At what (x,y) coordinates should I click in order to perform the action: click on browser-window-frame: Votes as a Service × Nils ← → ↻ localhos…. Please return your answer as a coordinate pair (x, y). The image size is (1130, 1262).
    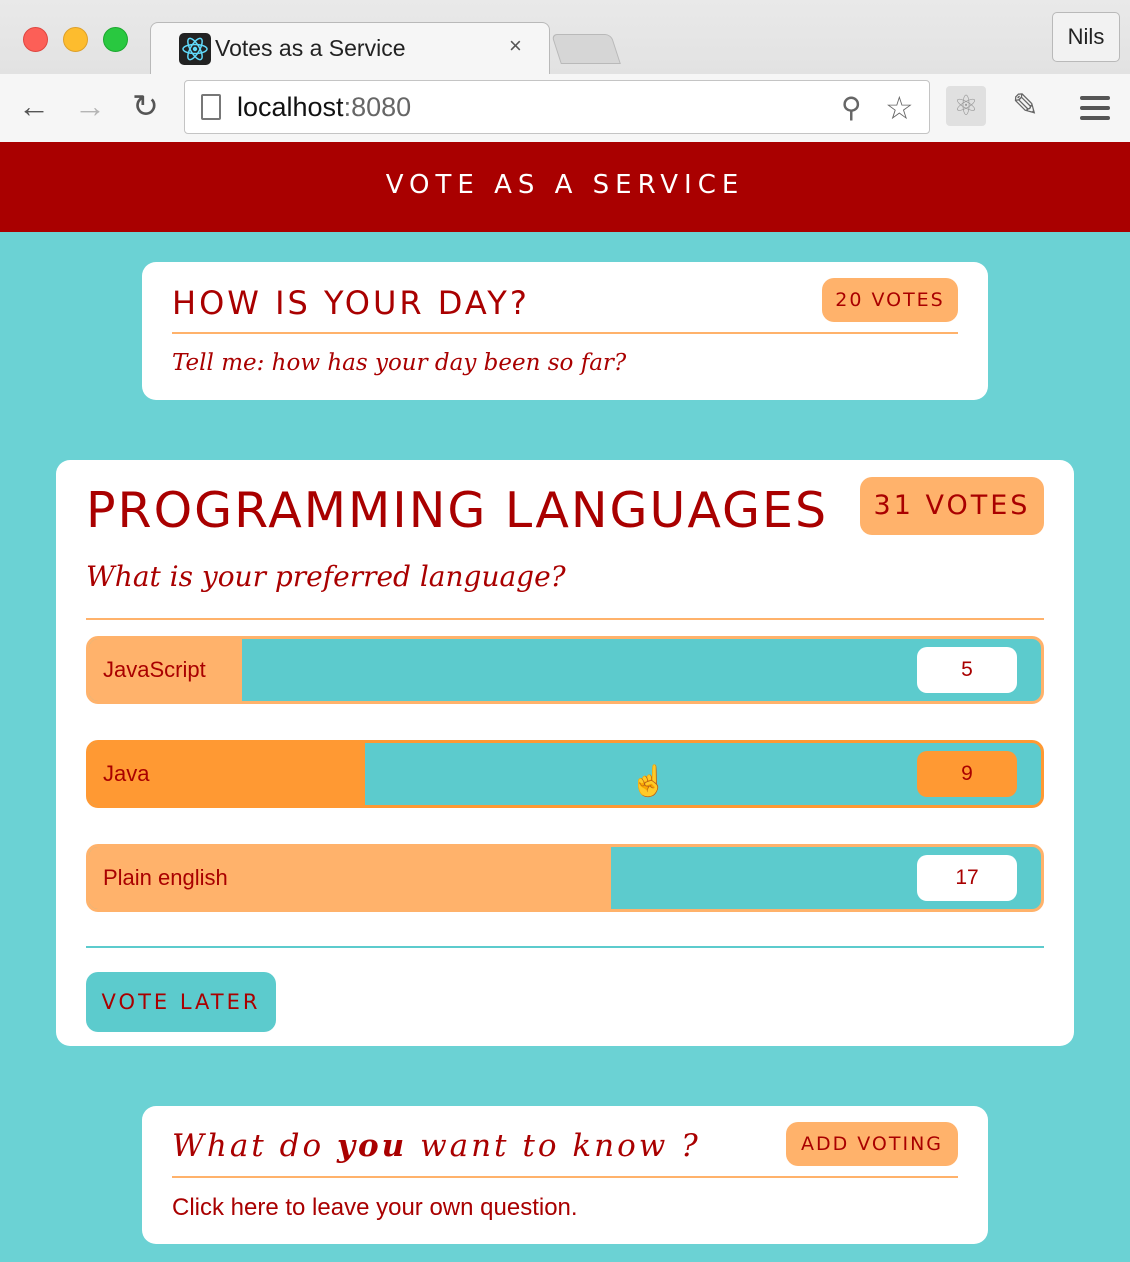
    Looking at the image, I should click on (565, 71).